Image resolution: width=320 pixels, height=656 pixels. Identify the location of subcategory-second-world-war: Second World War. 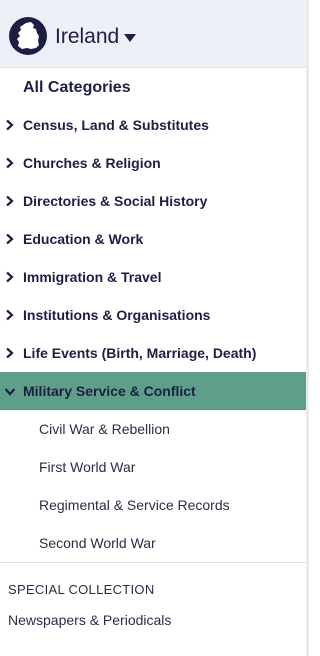
(153, 543).